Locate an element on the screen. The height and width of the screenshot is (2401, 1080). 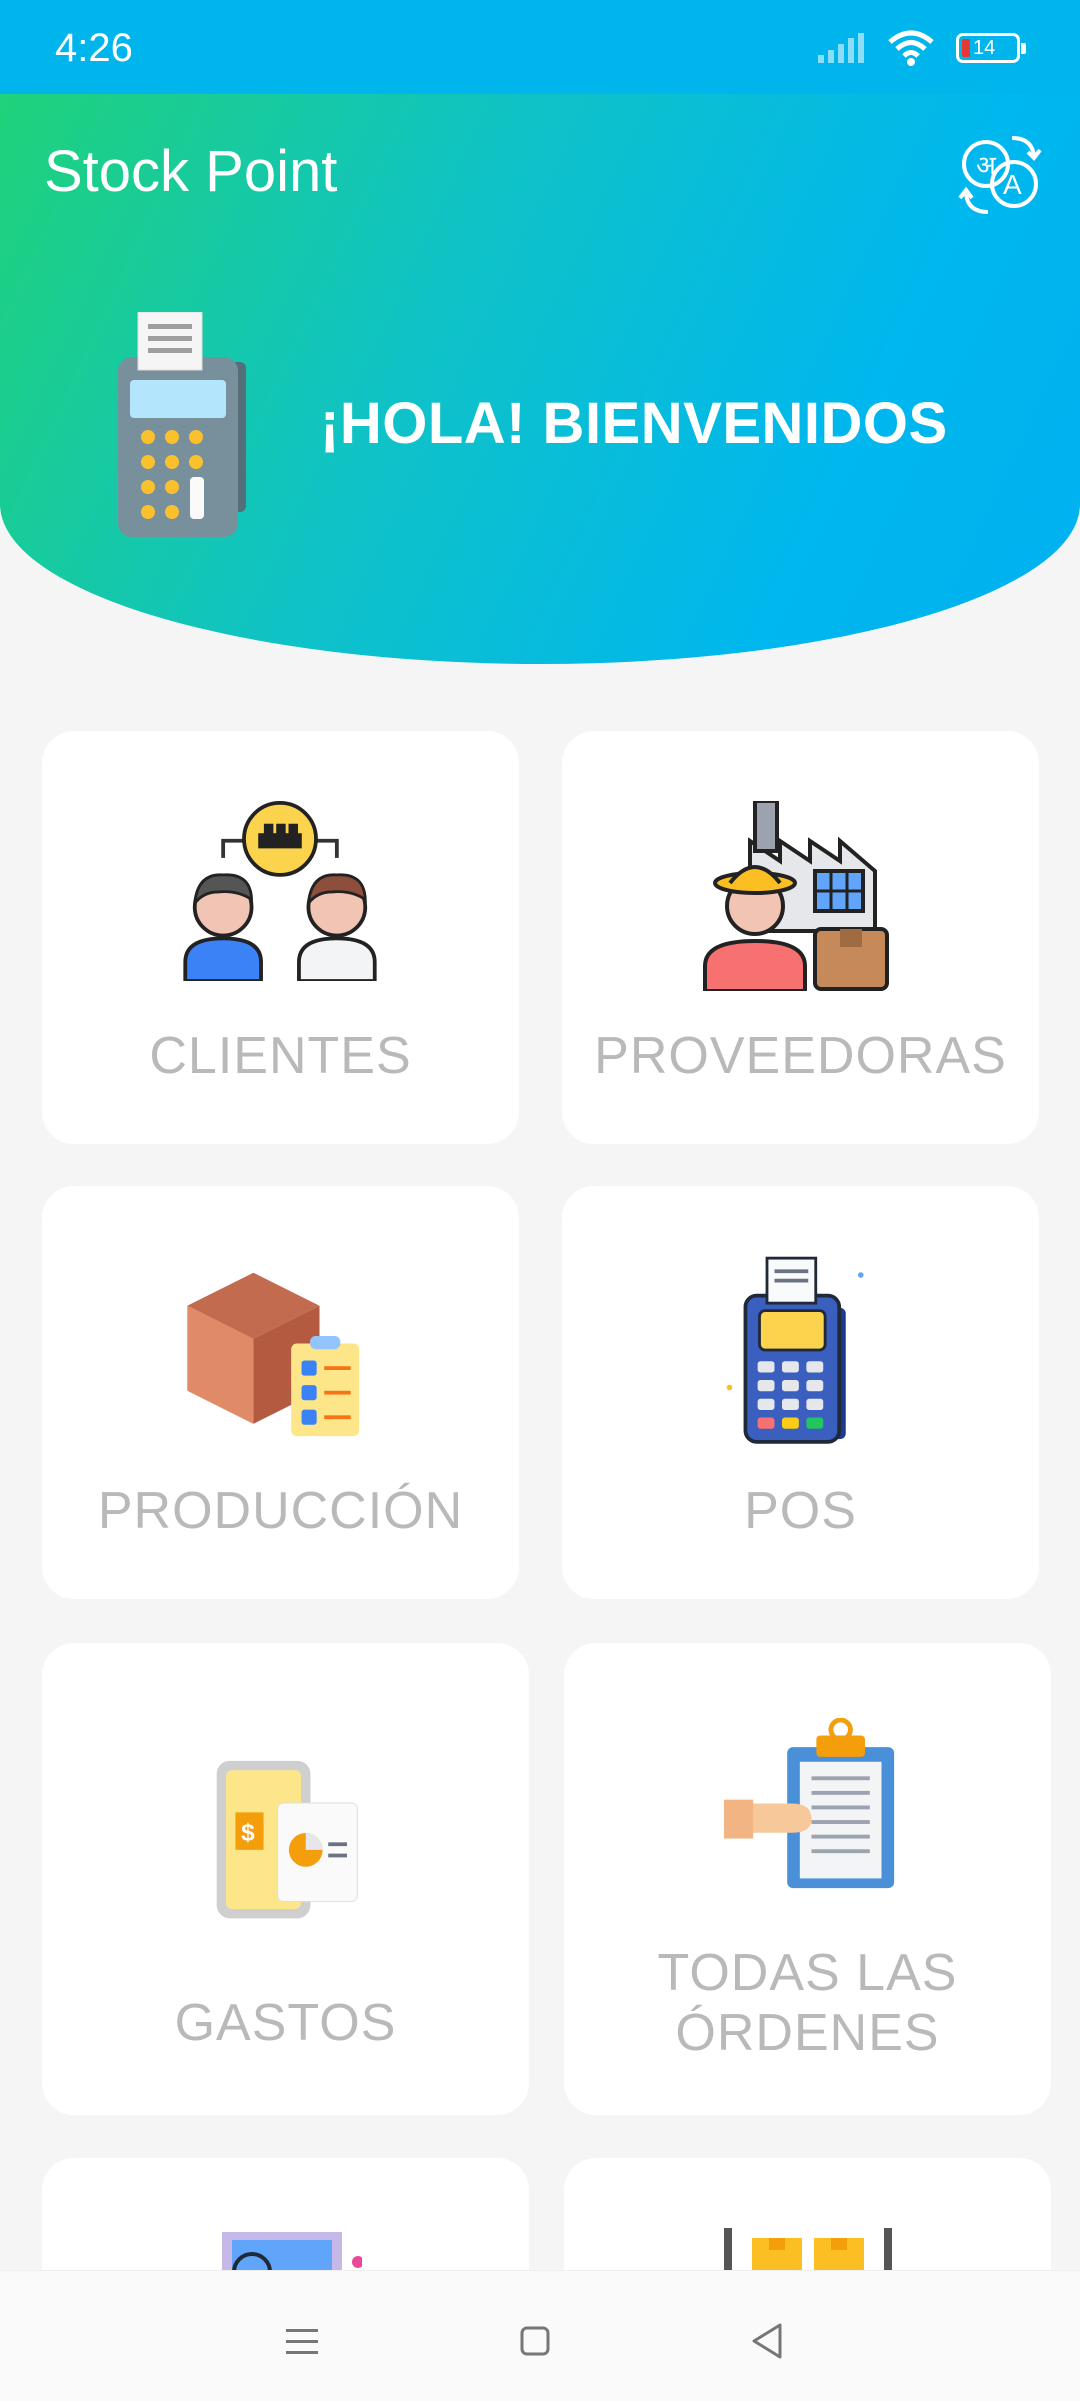
status-bar: 4:26 14 is located at coordinates (540, 47).